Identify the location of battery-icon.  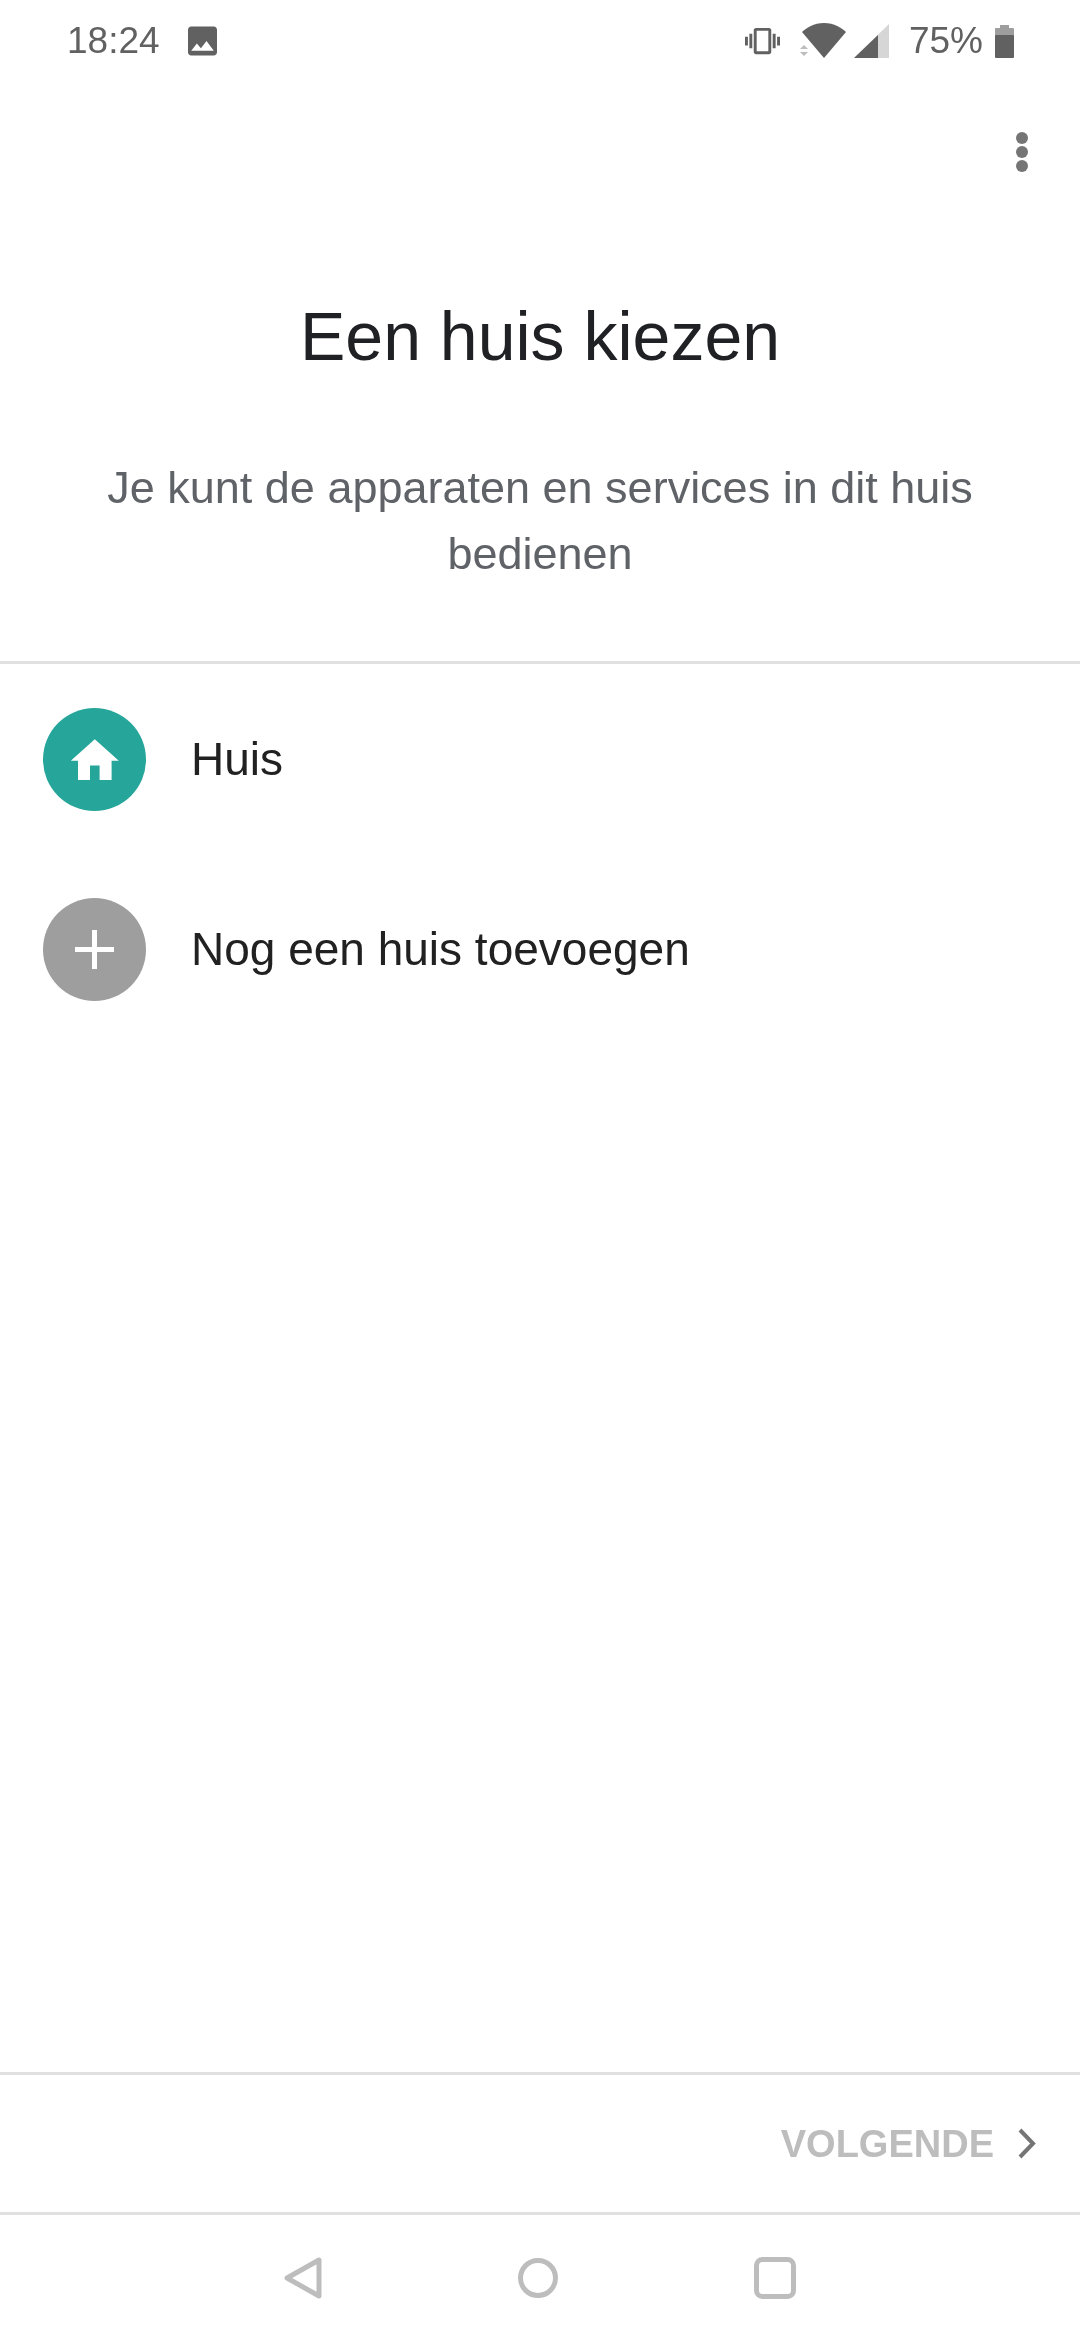
(1004, 41).